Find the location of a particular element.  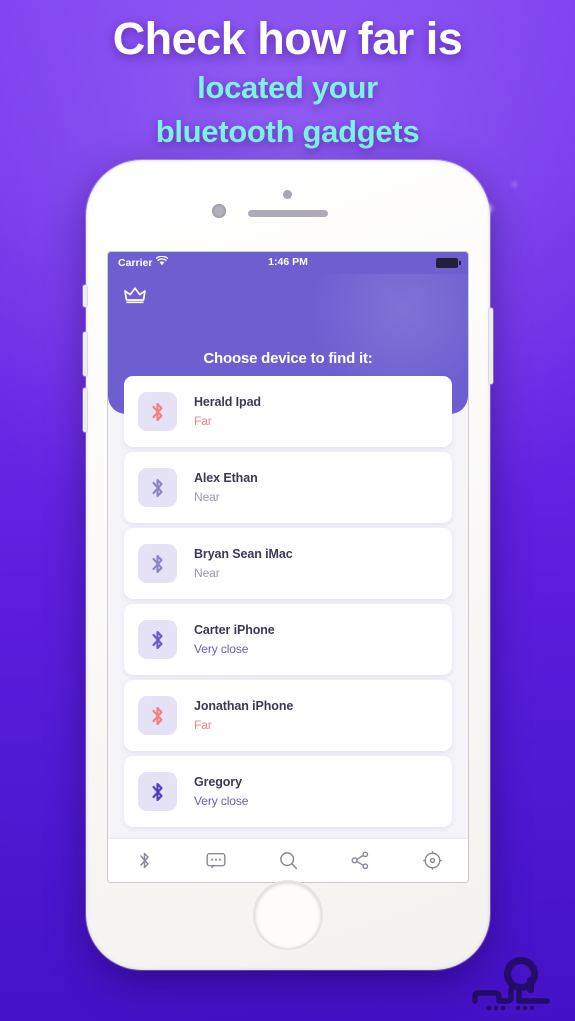

bottom-tab-bar is located at coordinates (288, 860).